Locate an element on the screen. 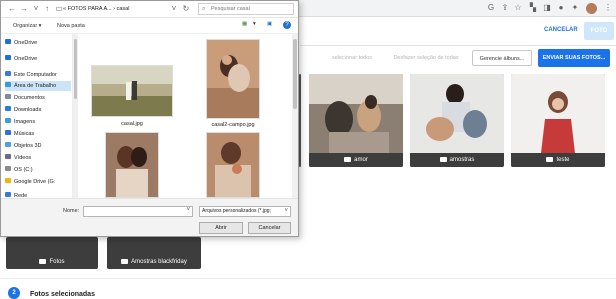 The image size is (616, 299). breadcrumb: « FOTOS PARA A... › casal is located at coordinates (96, 9).